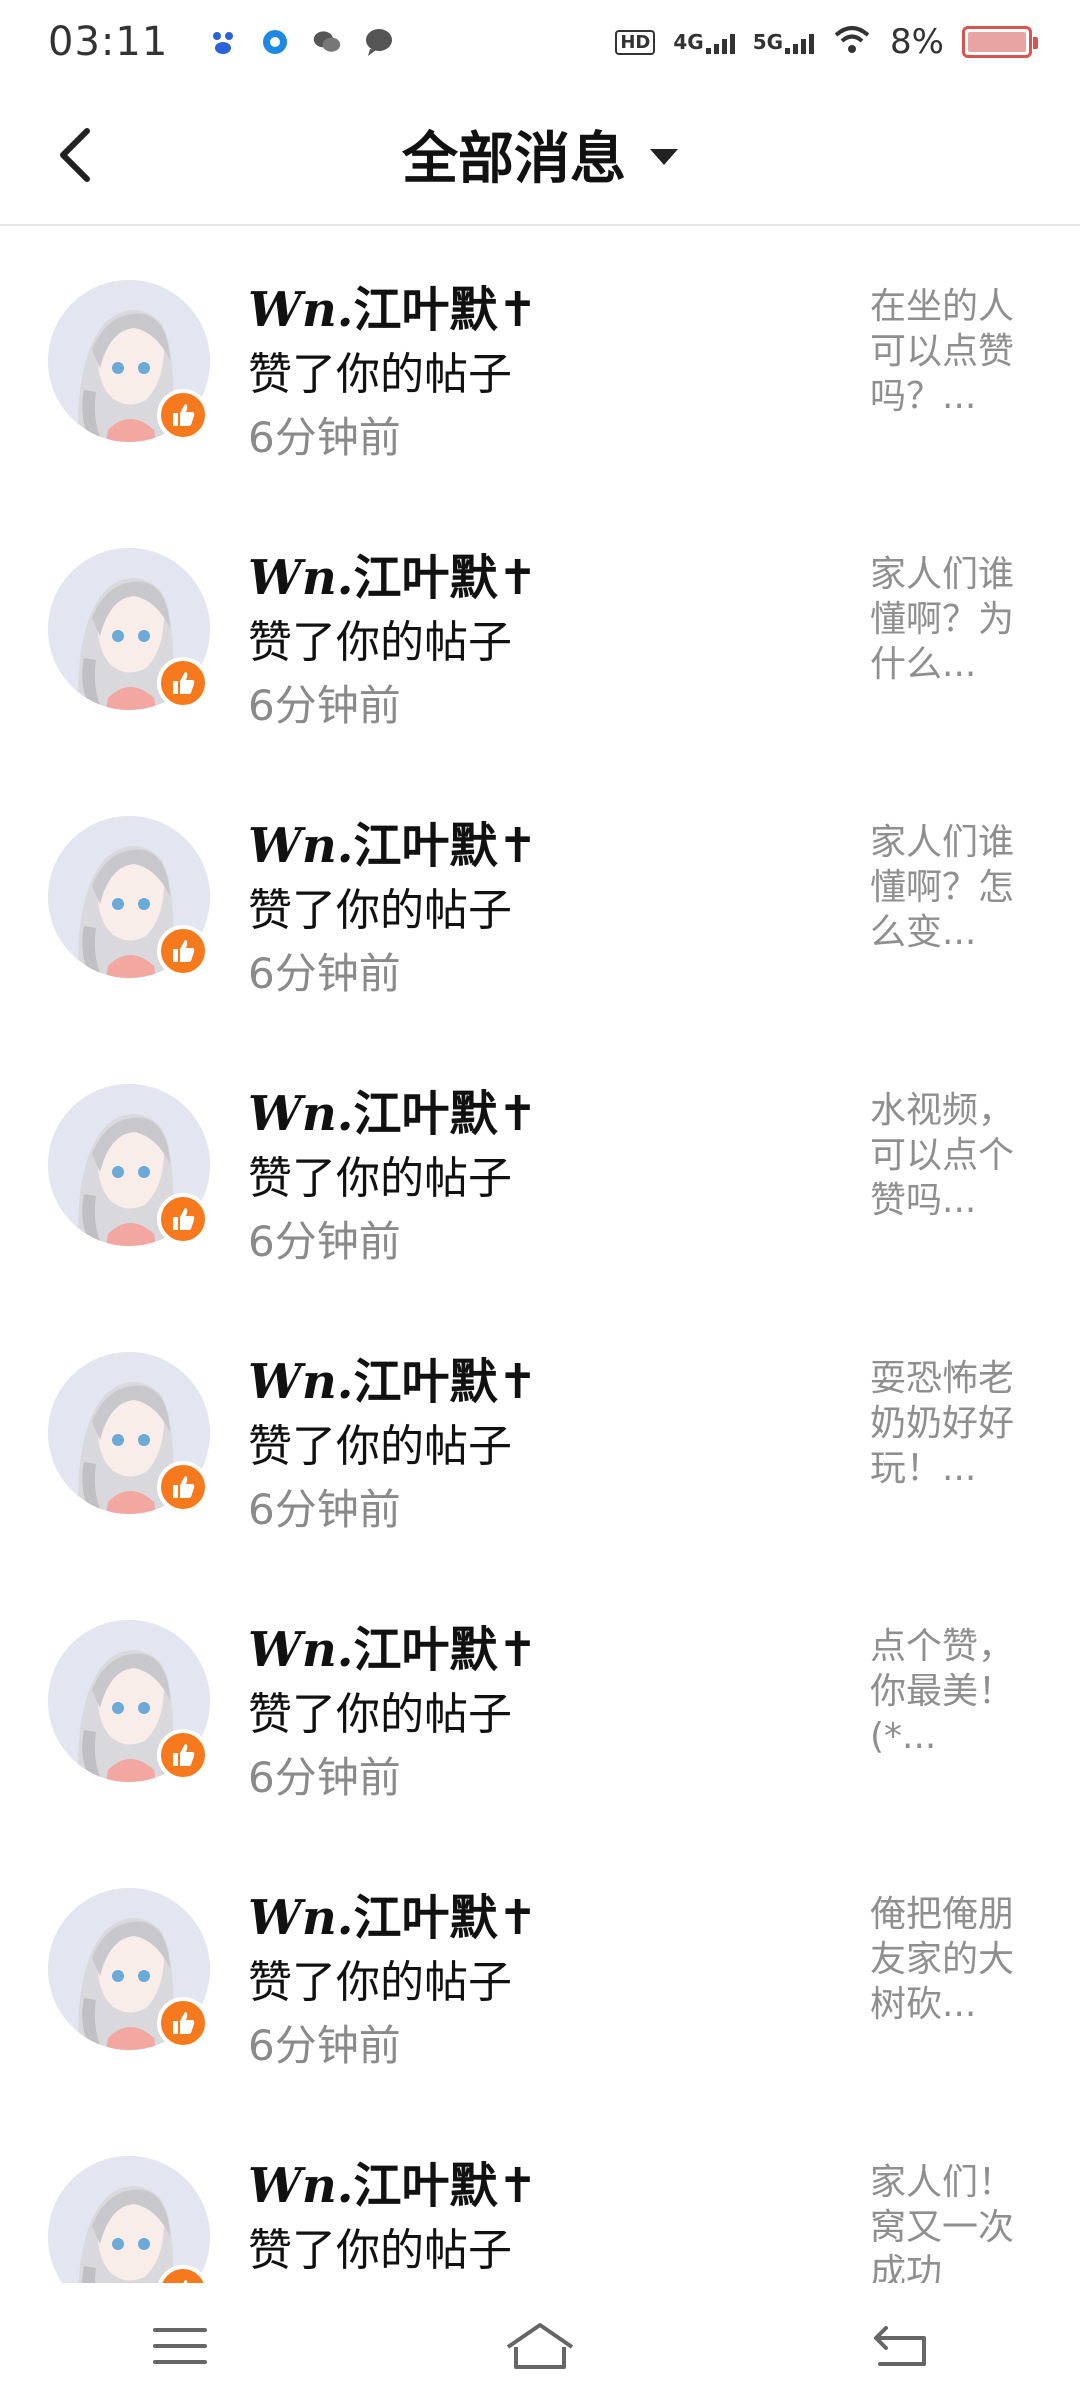 Image resolution: width=1080 pixels, height=2408 pixels. Describe the element at coordinates (514, 159) in the screenshot. I see `page-title: 全部消息` at that location.